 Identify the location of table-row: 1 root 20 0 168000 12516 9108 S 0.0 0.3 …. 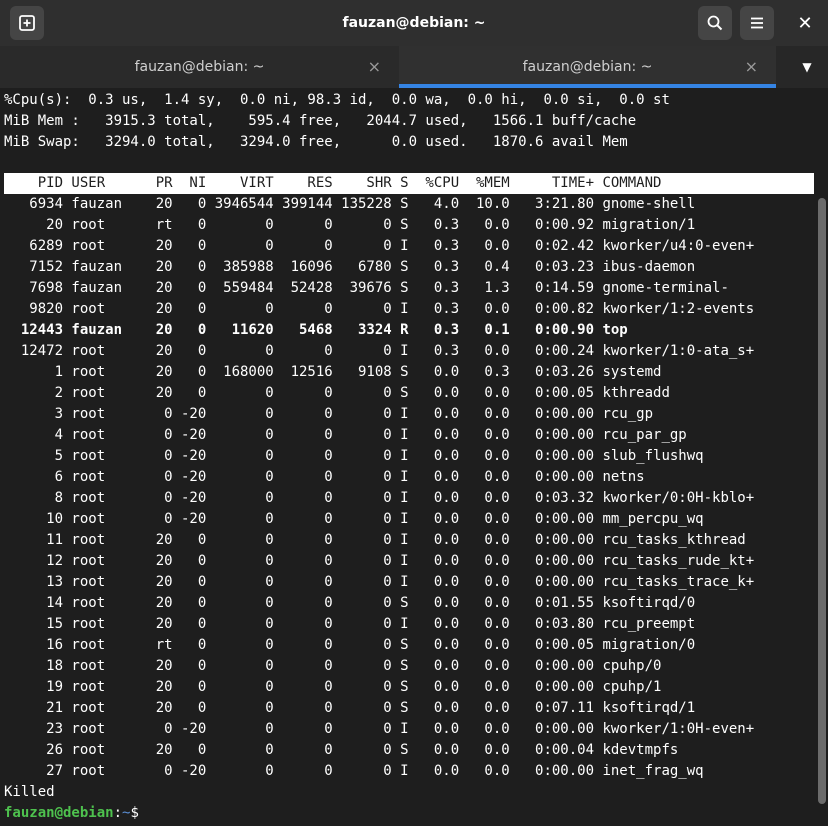
(333, 372).